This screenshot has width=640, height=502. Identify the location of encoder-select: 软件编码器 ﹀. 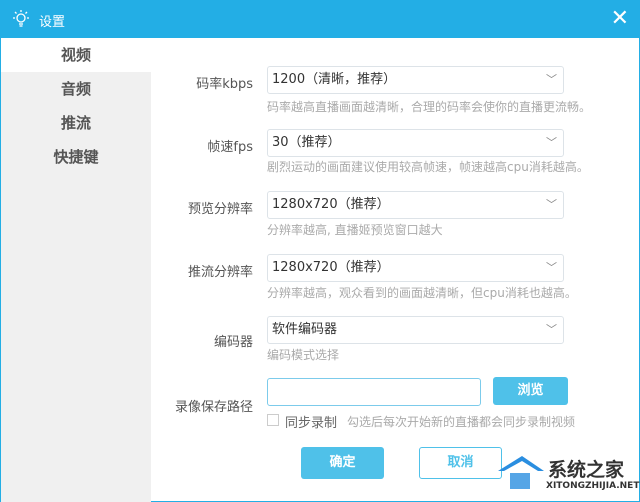
(415, 330).